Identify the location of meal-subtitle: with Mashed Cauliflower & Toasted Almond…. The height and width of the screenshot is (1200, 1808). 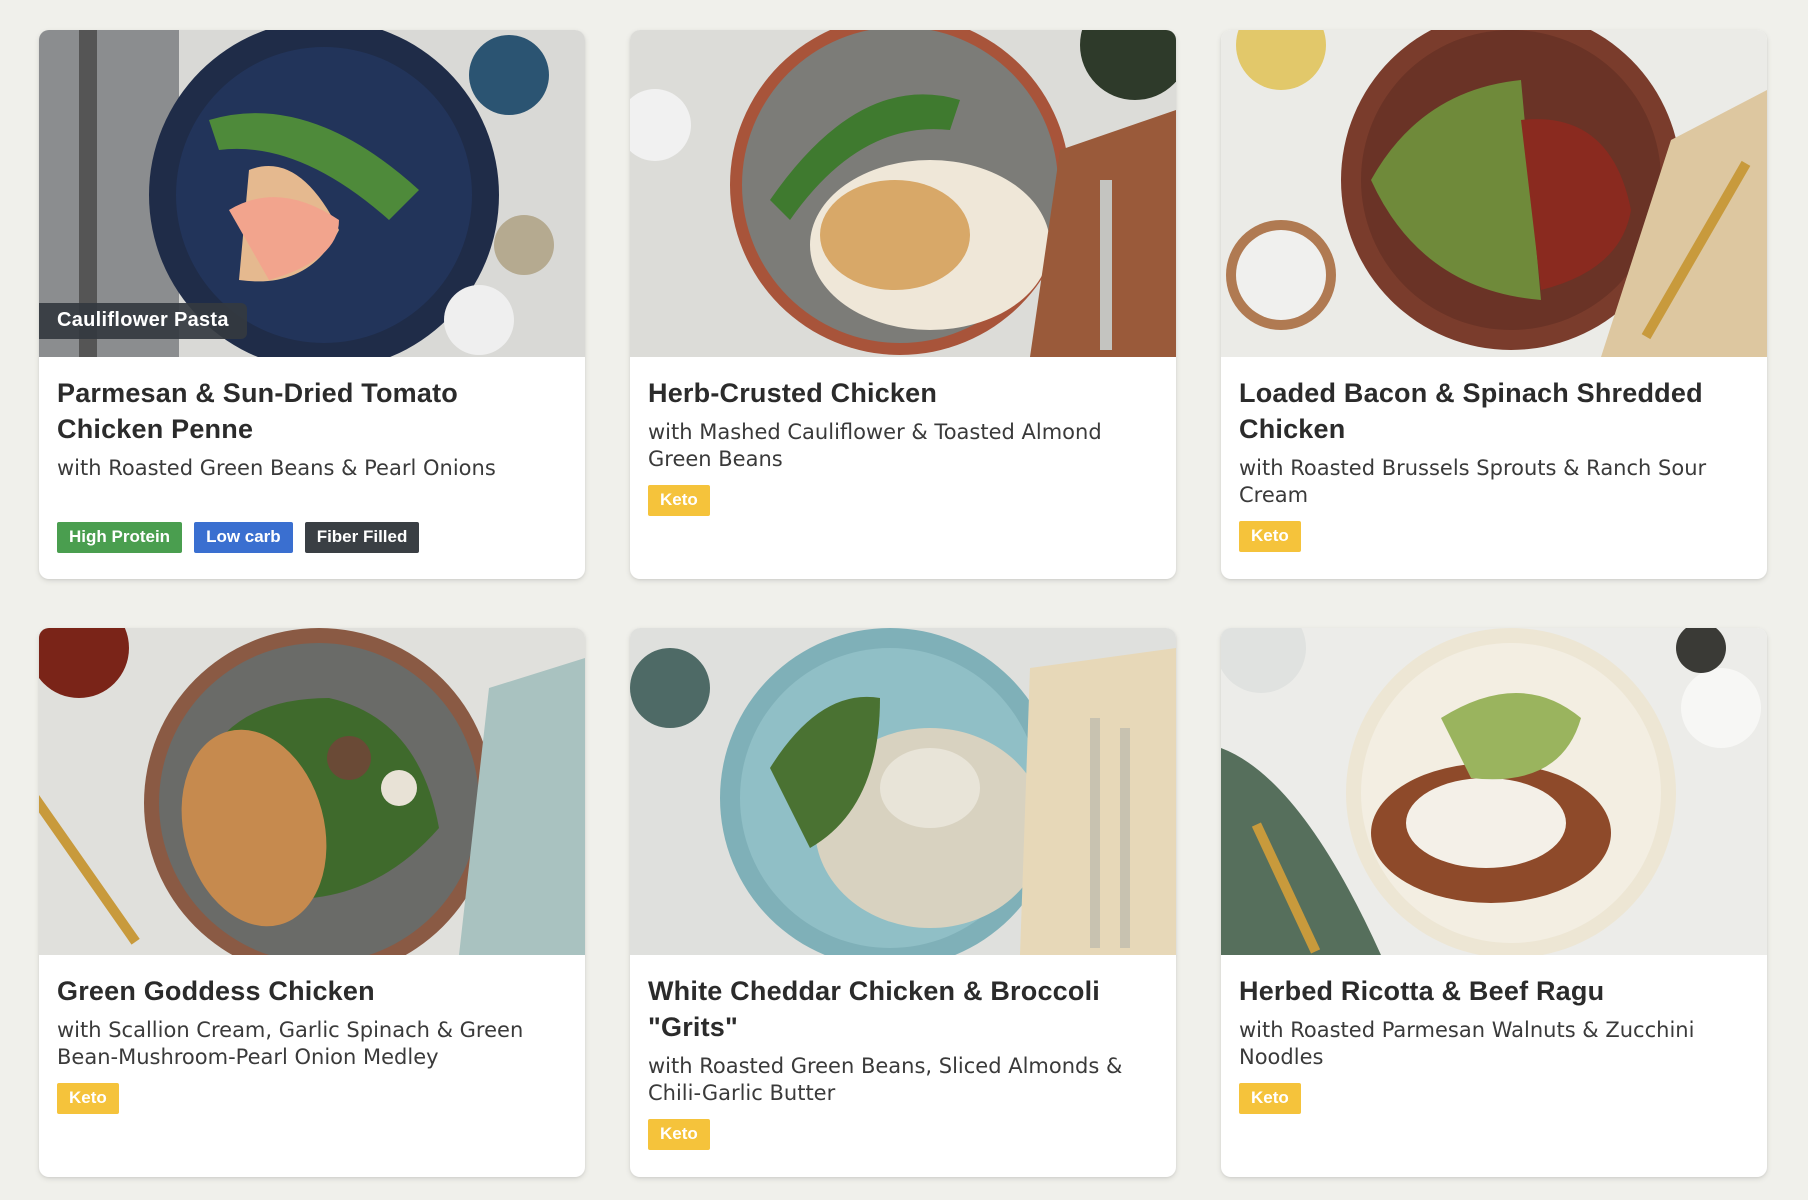
(875, 445).